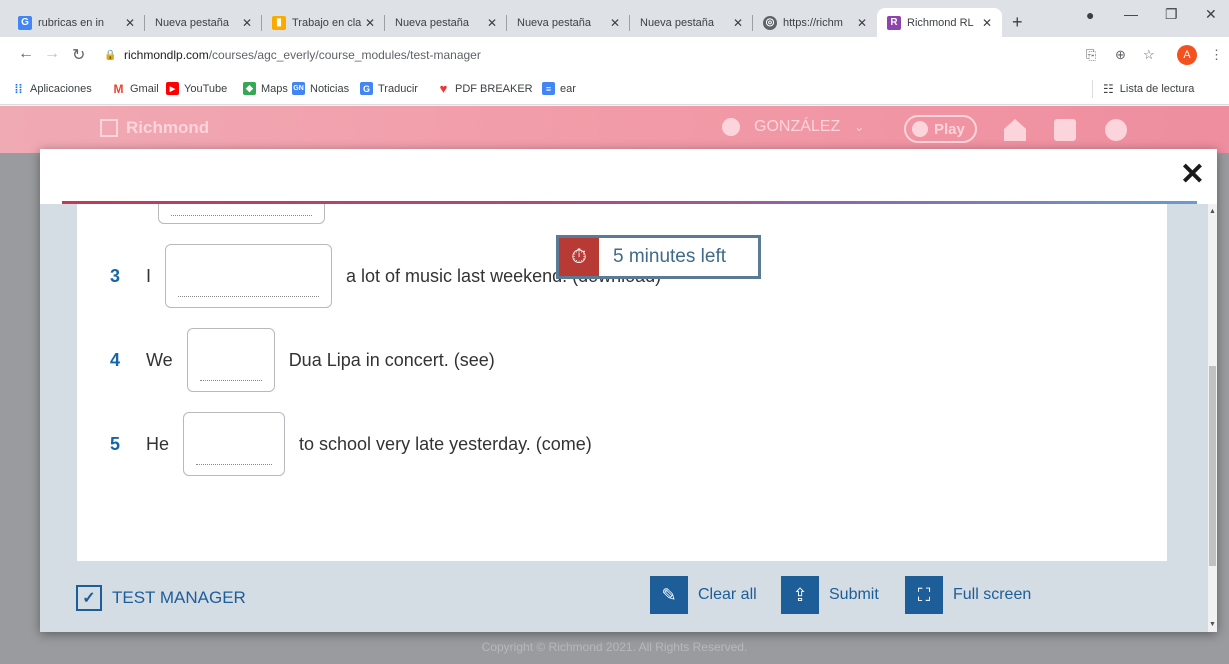 The image size is (1229, 664). I want to click on question-prefix: We, so click(159, 359).